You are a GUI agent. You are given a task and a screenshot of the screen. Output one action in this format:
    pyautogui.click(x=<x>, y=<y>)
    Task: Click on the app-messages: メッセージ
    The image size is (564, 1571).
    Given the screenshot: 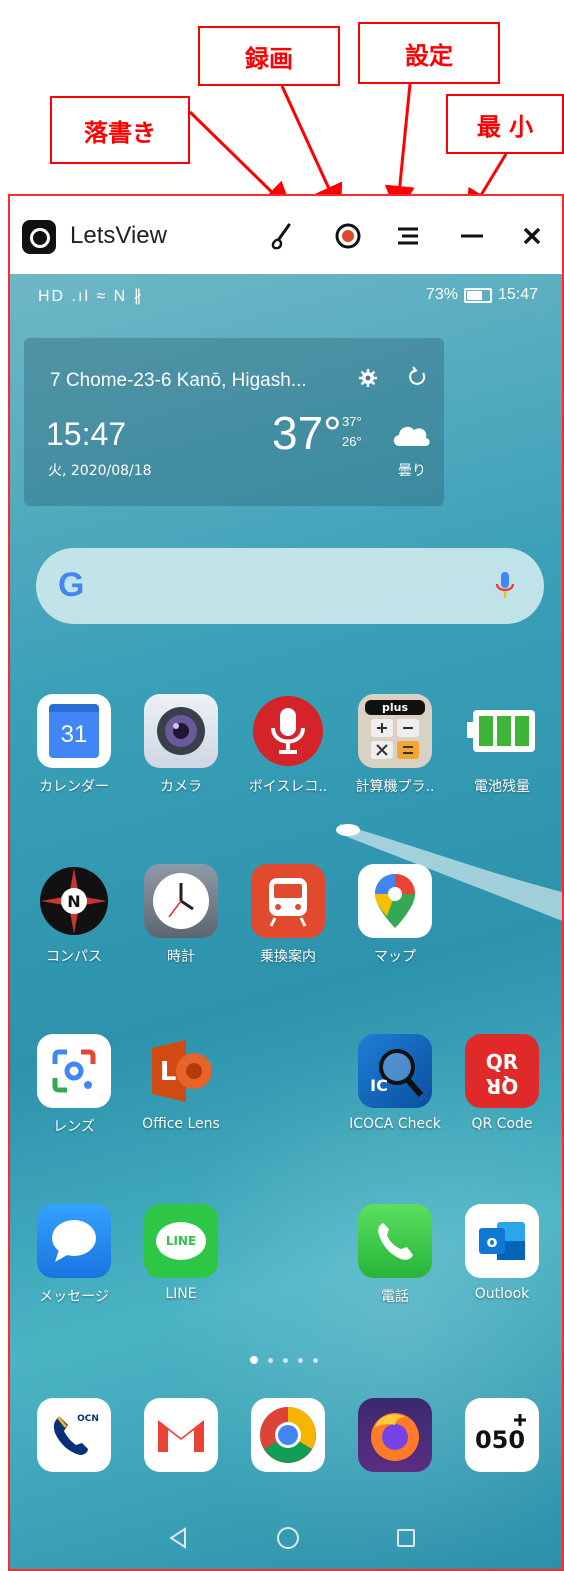 What is the action you would take?
    pyautogui.click(x=74, y=1255)
    